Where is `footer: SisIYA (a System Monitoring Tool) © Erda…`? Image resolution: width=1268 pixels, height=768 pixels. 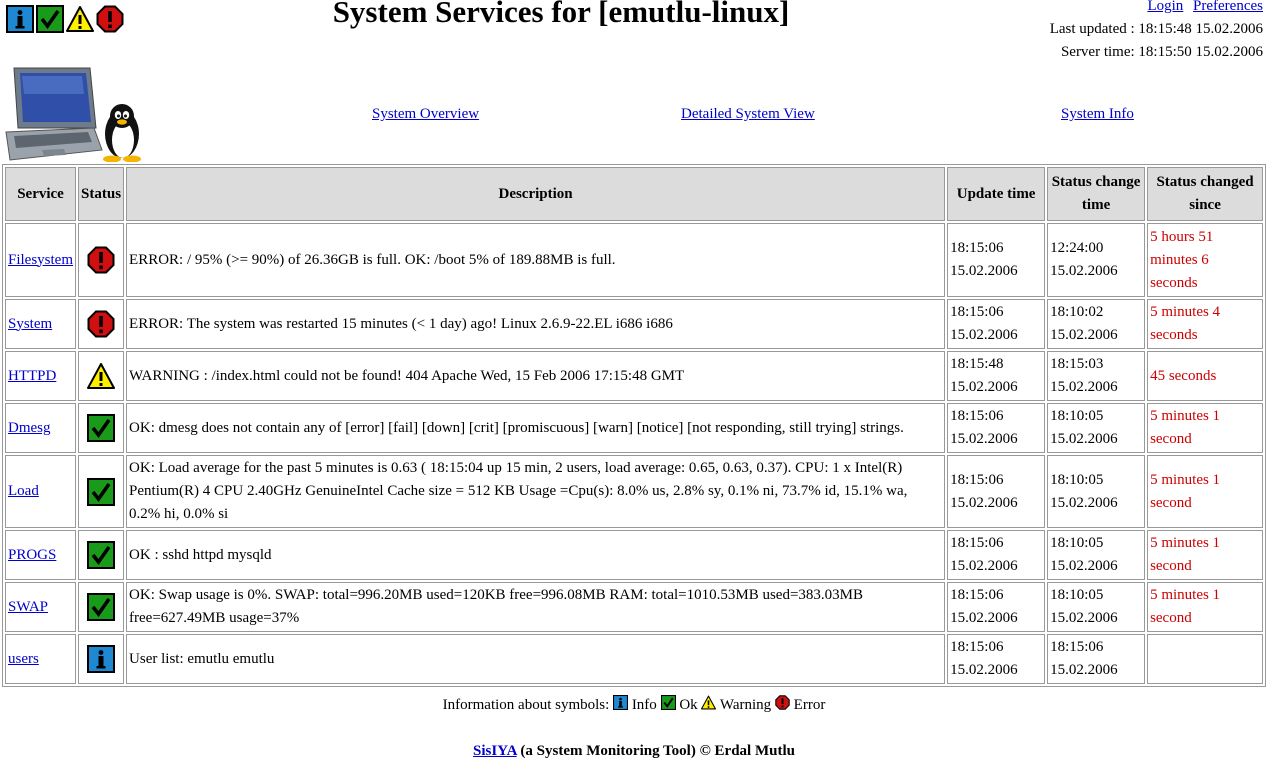
footer: SisIYA (a System Monitoring Tool) © Erda… is located at coordinates (634, 751).